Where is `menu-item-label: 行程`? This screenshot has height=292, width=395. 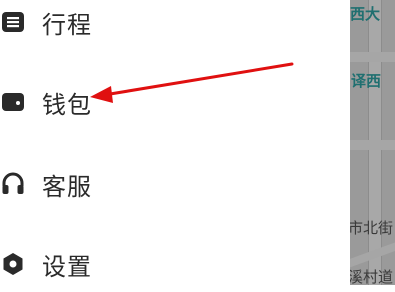
menu-item-label: 行程 is located at coordinates (67, 24).